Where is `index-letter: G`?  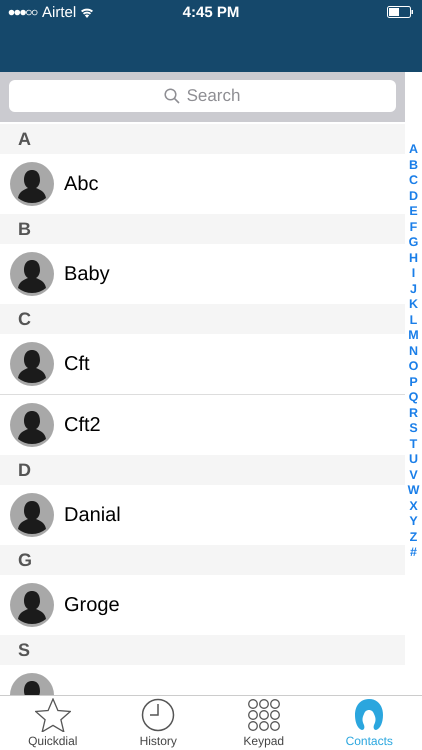 index-letter: G is located at coordinates (413, 242).